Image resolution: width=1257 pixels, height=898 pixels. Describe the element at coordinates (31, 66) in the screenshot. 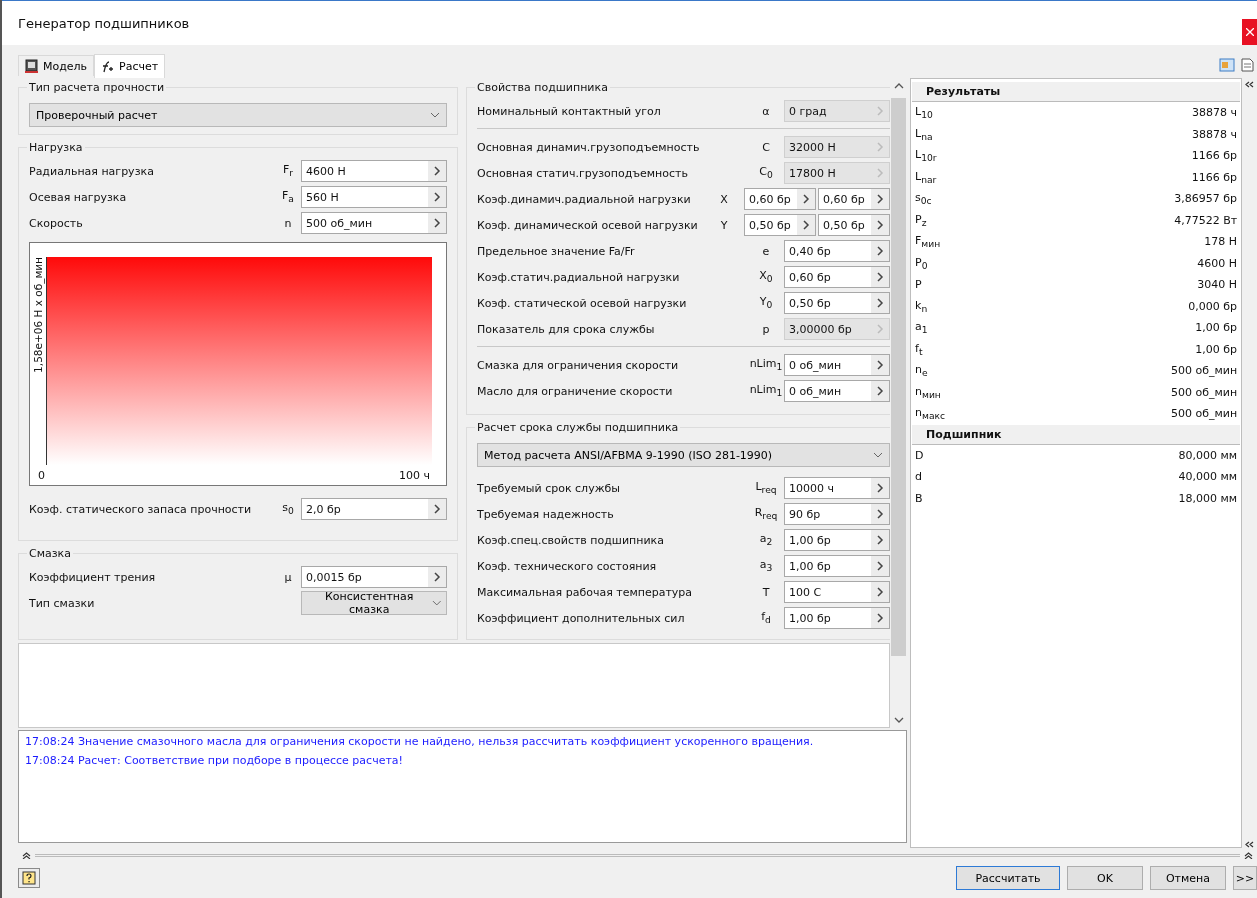

I see `model-icon` at that location.